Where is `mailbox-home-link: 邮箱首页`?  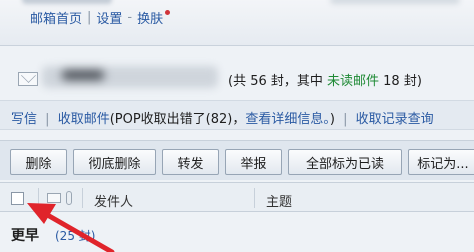
mailbox-home-link: 邮箱首页 is located at coordinates (56, 17).